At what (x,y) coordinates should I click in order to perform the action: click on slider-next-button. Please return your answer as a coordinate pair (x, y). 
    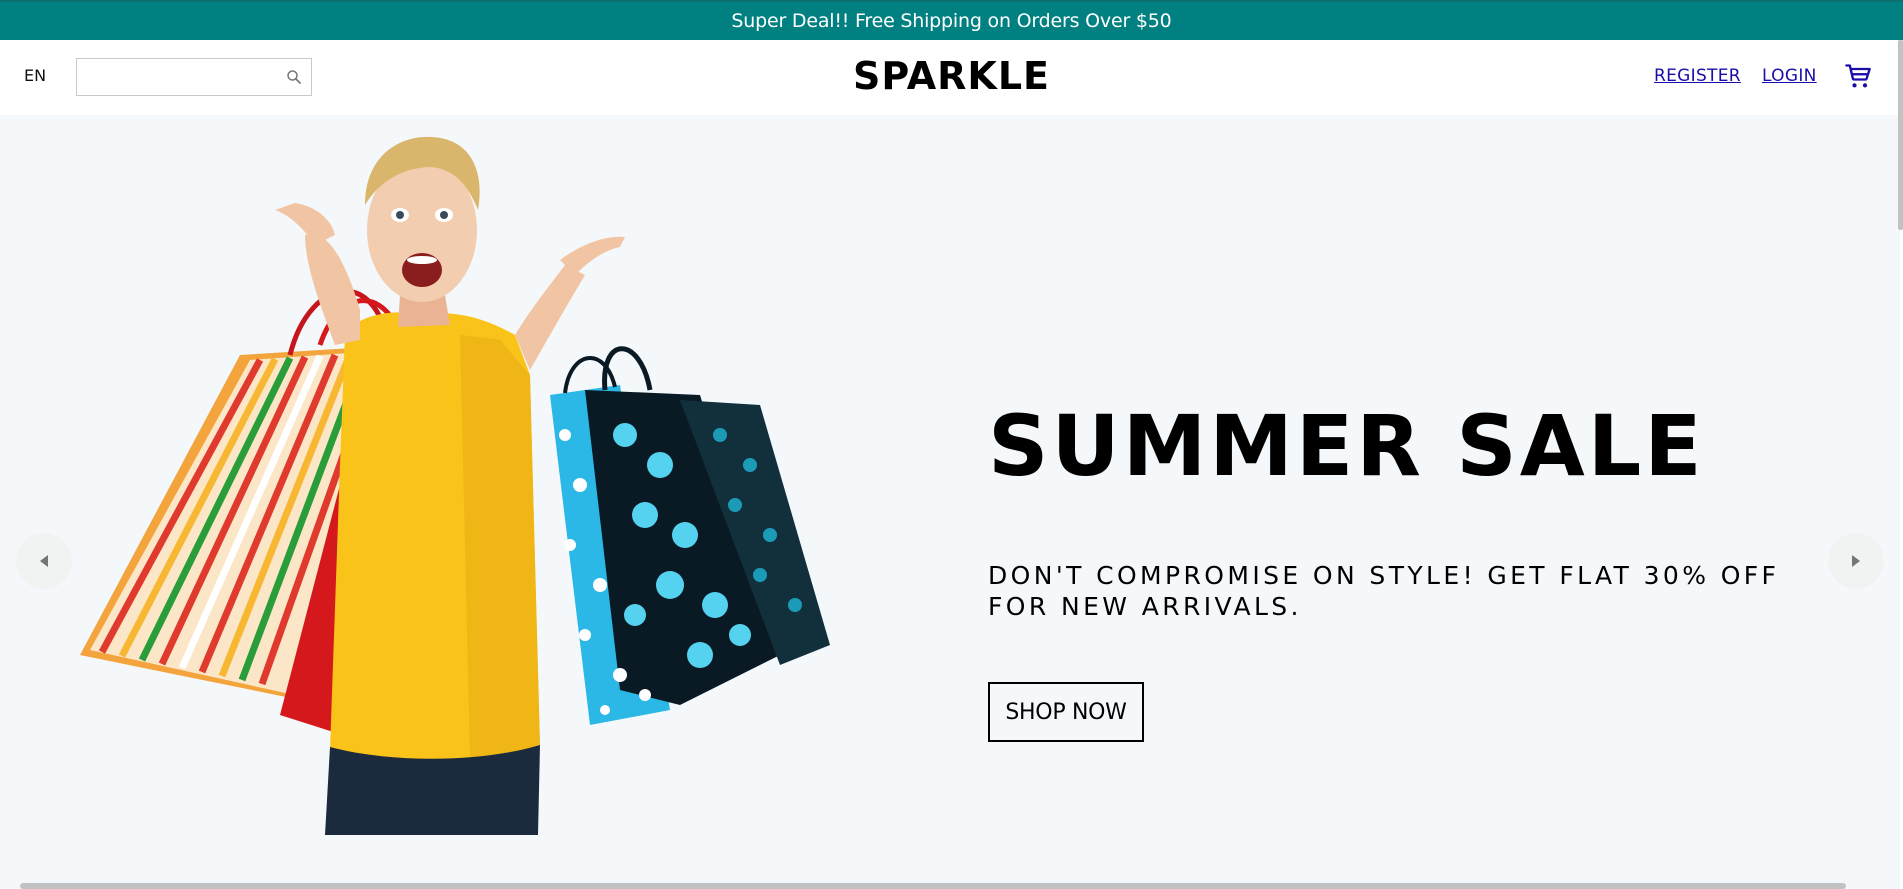
    Looking at the image, I should click on (1856, 561).